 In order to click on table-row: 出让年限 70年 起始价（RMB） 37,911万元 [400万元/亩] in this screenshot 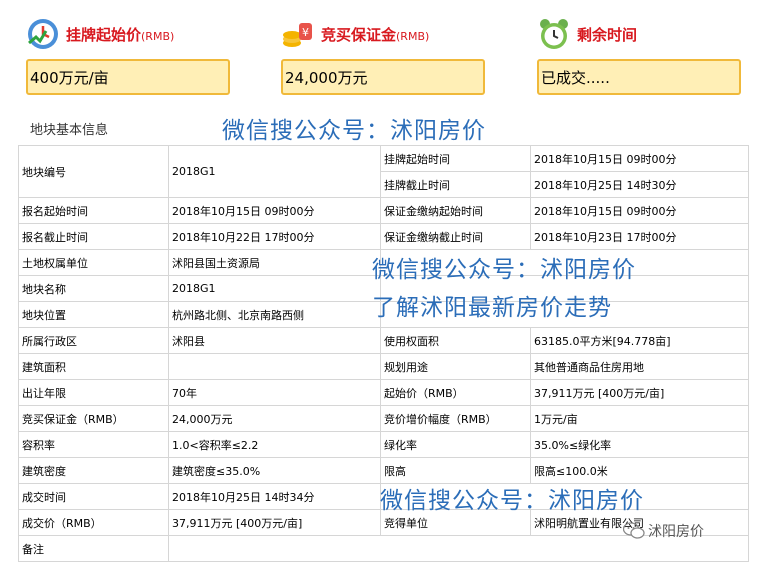, I will do `click(383, 392)`.